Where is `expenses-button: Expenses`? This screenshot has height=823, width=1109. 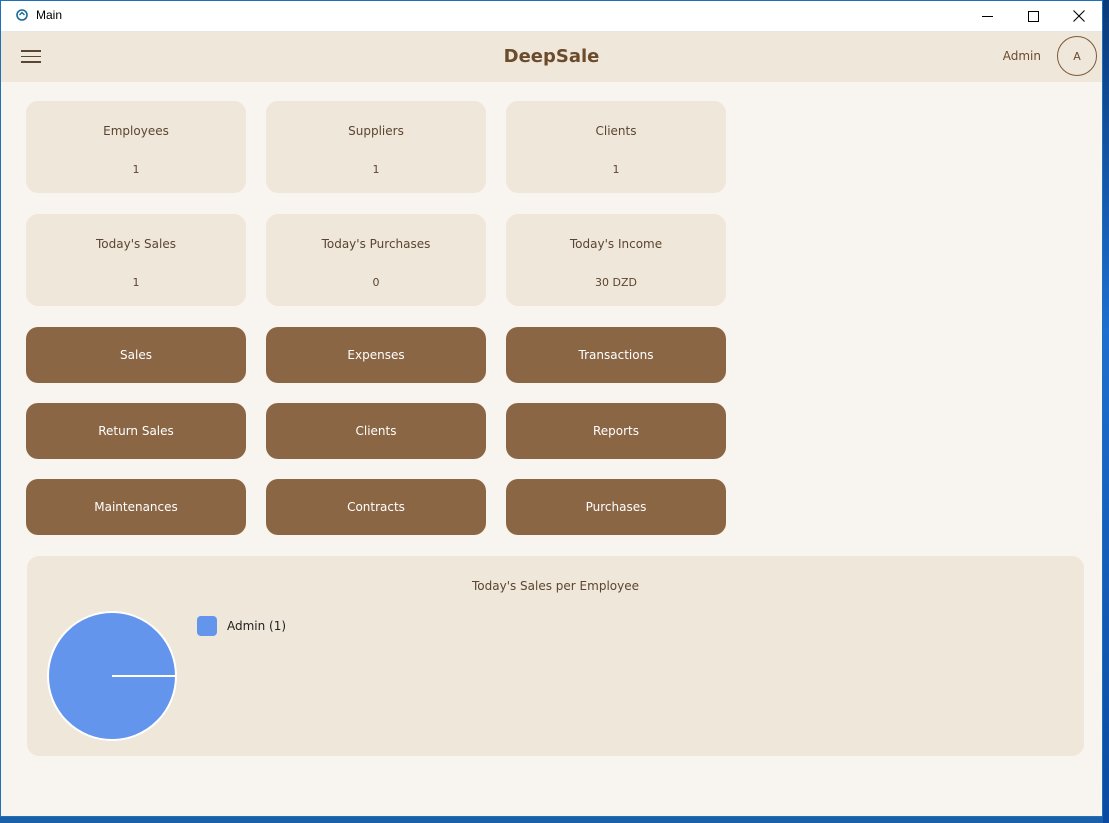
expenses-button: Expenses is located at coordinates (376, 355).